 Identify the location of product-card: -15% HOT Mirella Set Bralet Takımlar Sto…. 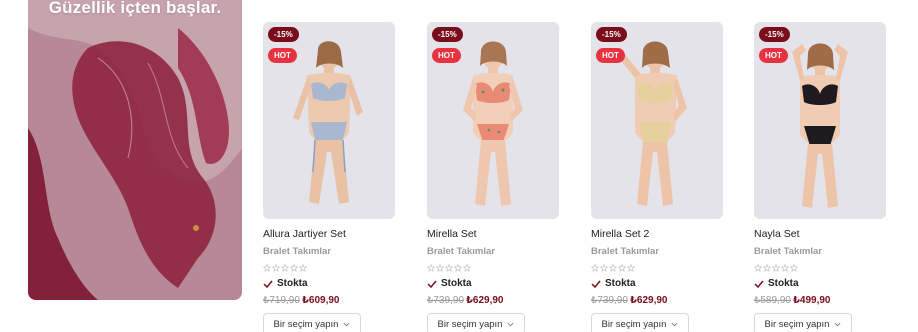
(497, 177).